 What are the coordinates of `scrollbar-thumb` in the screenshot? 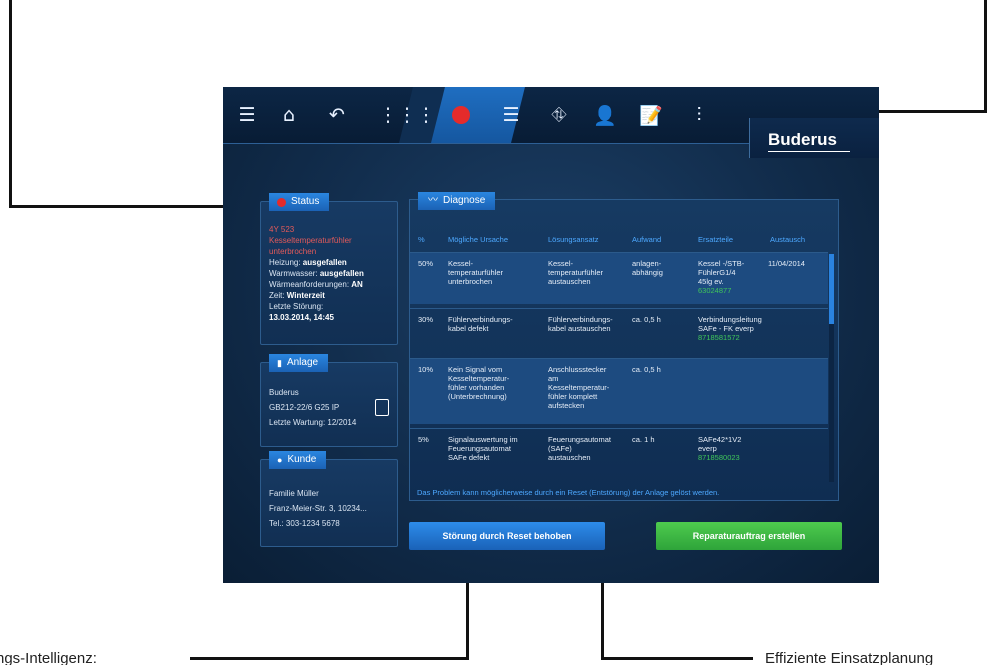 It's located at (831, 289).